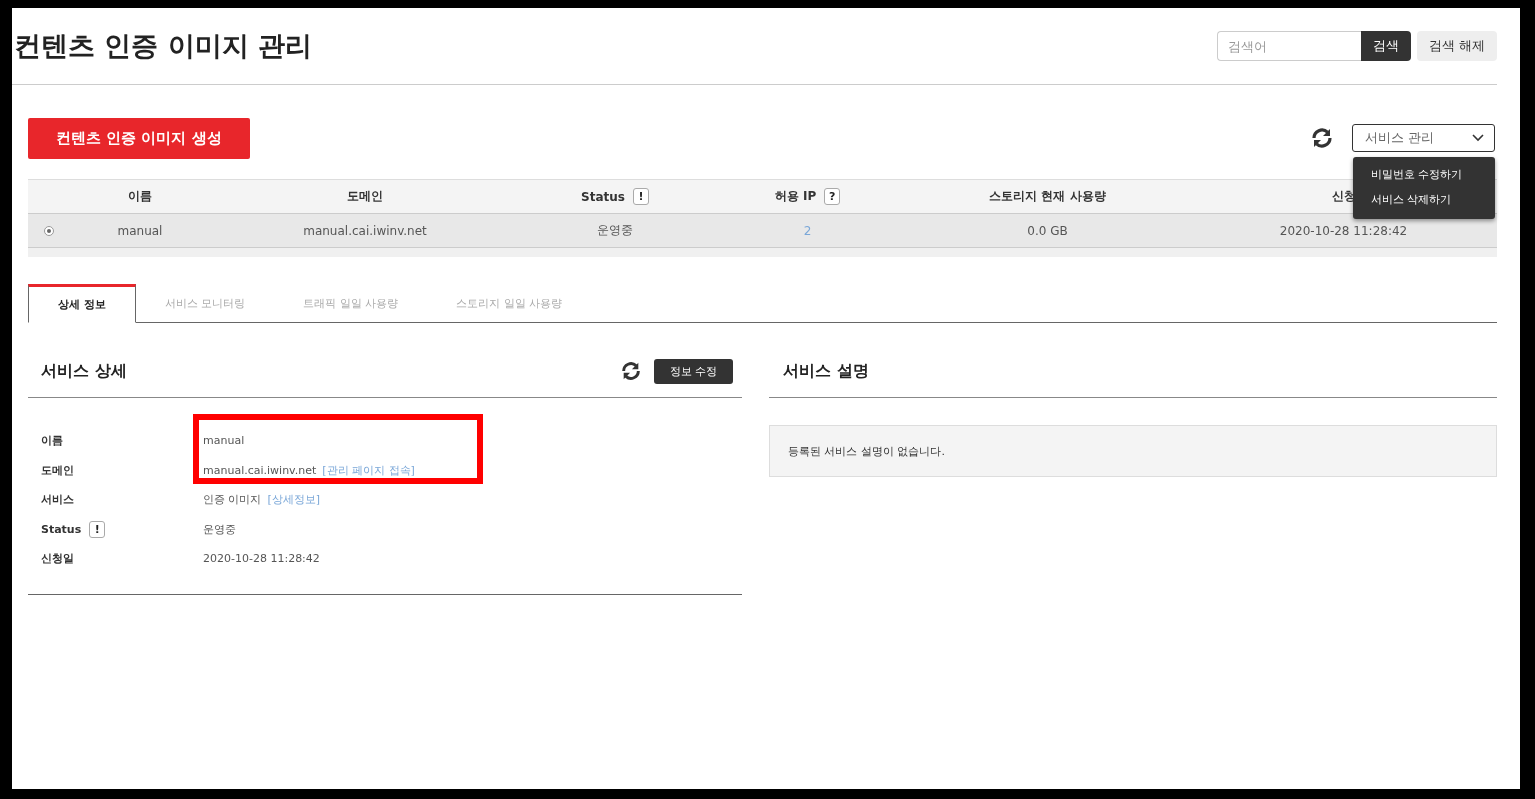 The height and width of the screenshot is (799, 1535). I want to click on section-title: 서비스 상세, so click(84, 371).